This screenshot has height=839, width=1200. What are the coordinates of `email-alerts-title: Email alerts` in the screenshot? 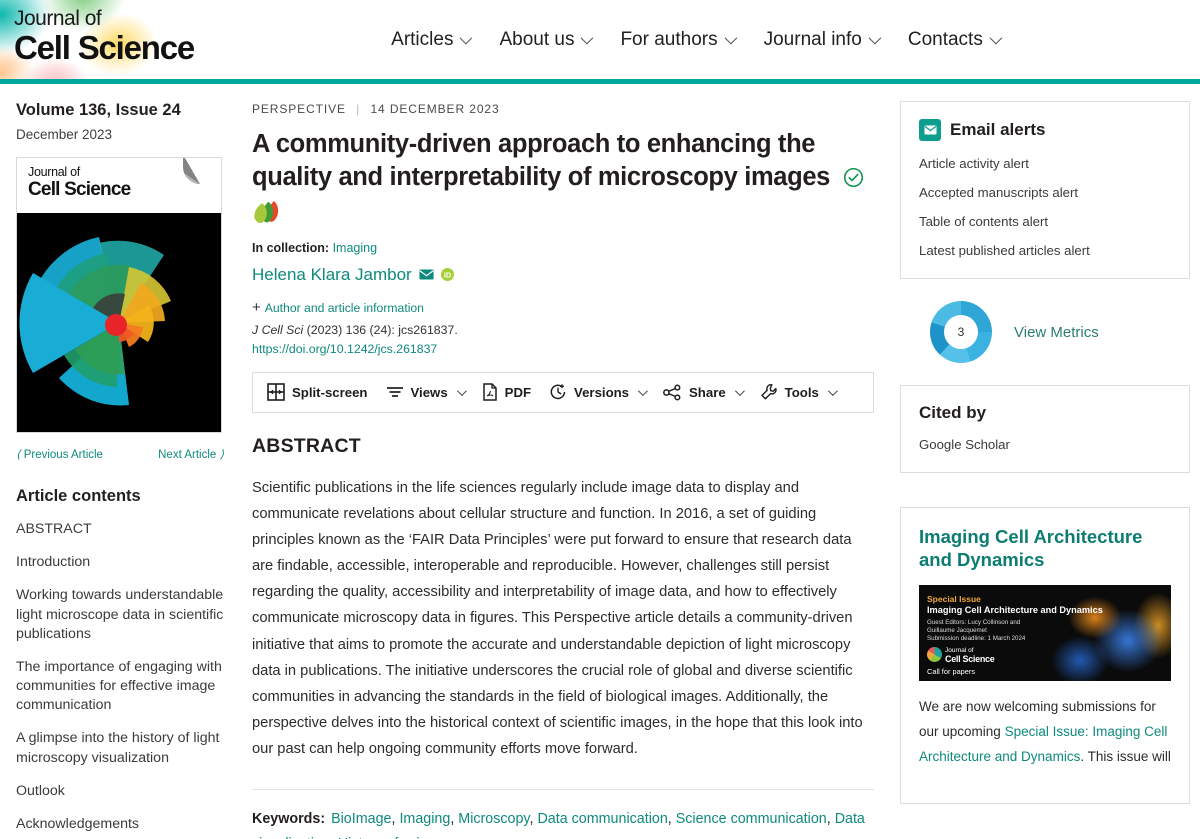 It's located at (998, 129).